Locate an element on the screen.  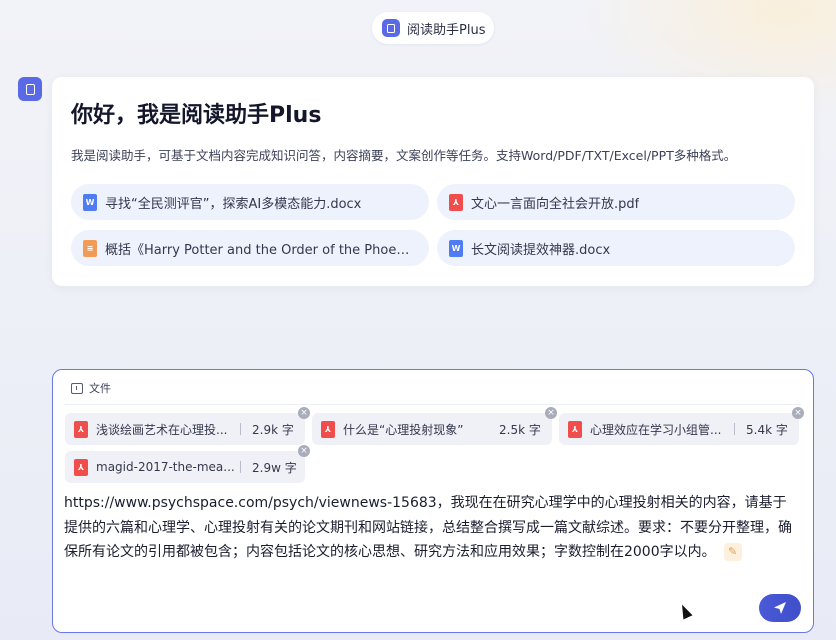
divider is located at coordinates (433, 404).